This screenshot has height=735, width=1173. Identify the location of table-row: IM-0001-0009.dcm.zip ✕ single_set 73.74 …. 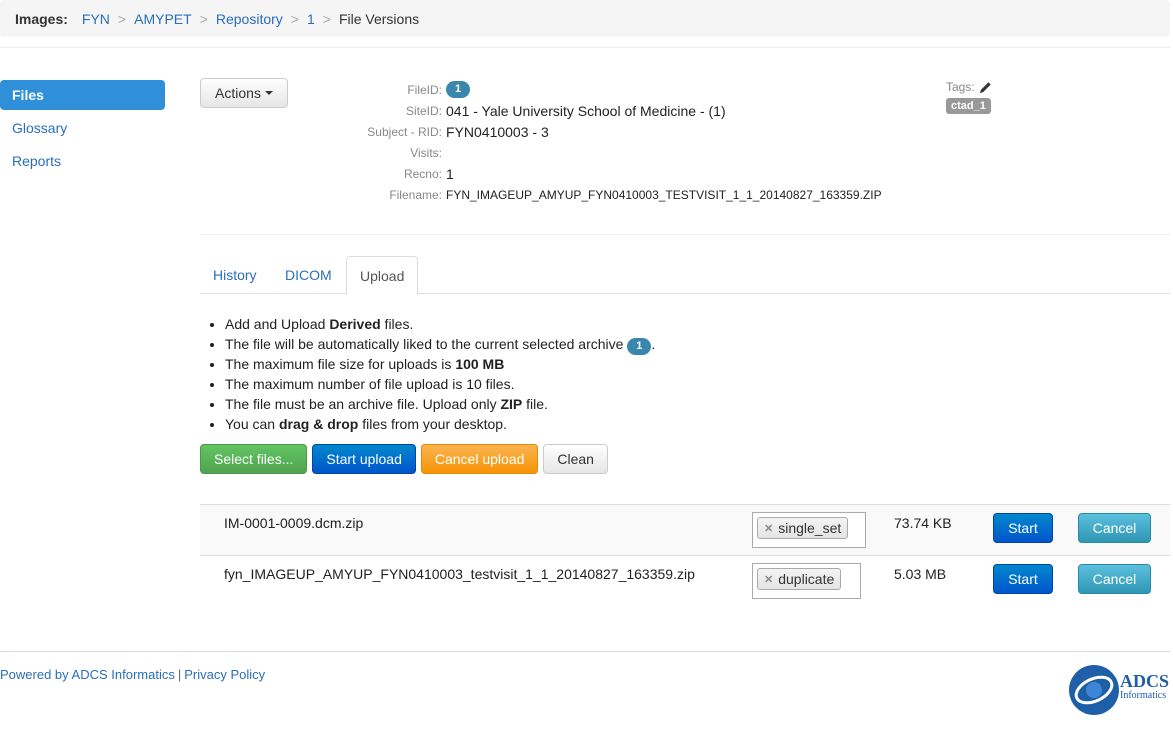
(685, 529).